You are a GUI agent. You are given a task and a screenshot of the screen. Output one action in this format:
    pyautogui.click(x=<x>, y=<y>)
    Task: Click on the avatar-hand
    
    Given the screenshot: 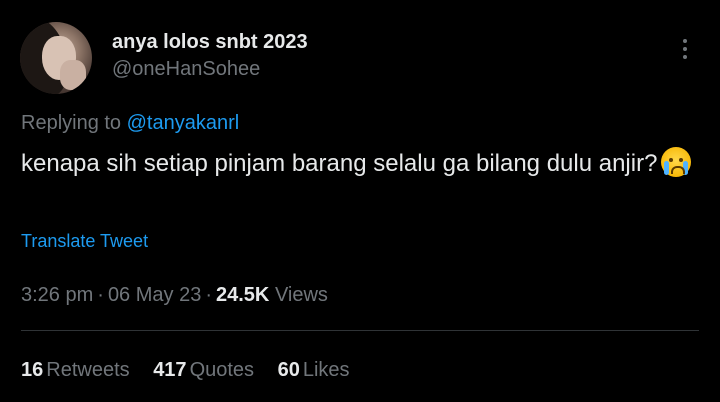 What is the action you would take?
    pyautogui.click(x=73, y=75)
    